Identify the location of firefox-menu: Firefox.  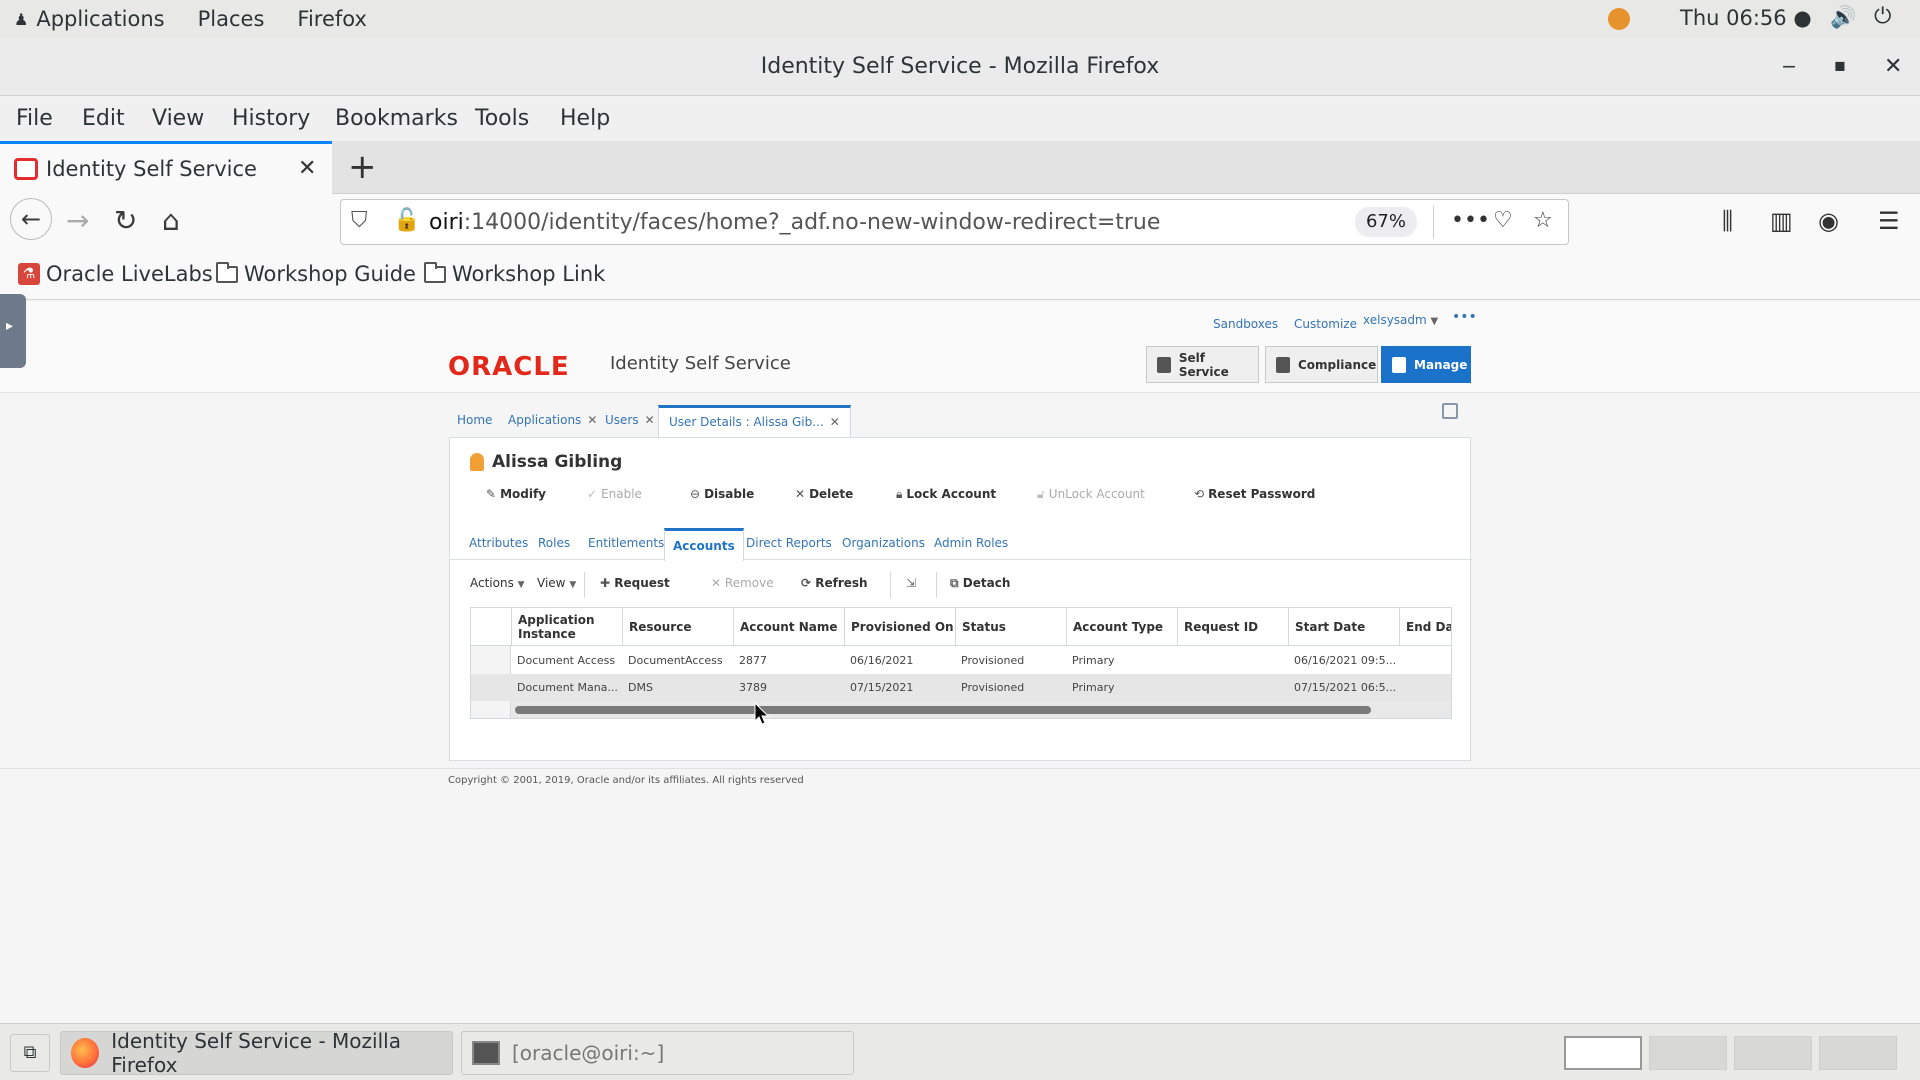
(332, 19).